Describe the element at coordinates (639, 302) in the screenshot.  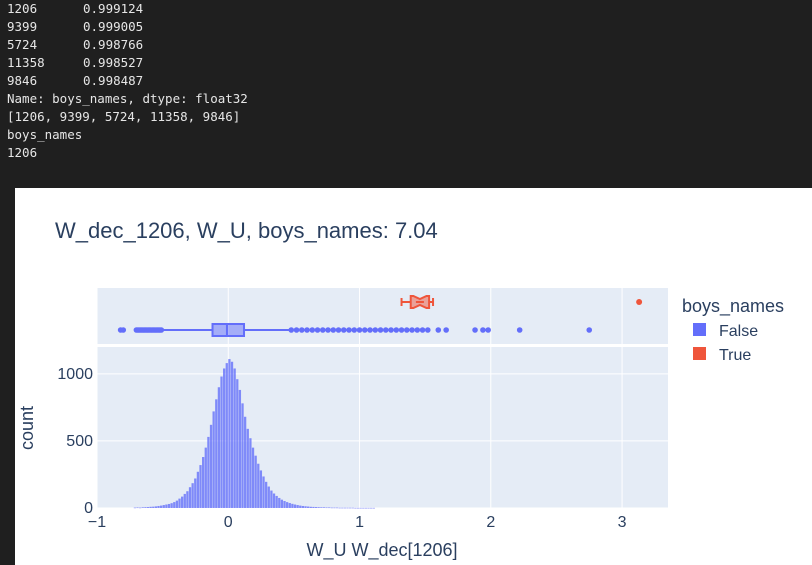
I see `box-true-outlier-point` at that location.